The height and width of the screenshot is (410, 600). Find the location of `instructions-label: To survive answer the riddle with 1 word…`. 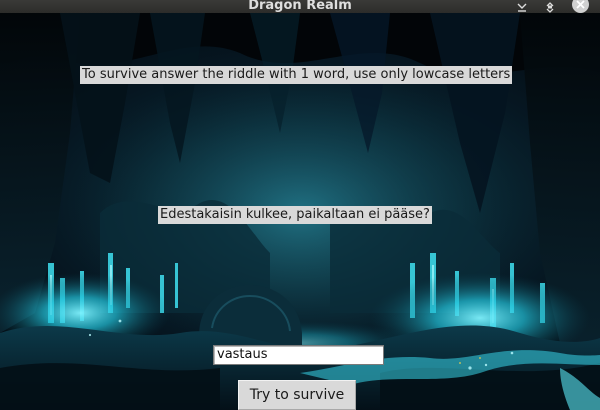

instructions-label: To survive answer the riddle with 1 word… is located at coordinates (296, 75).